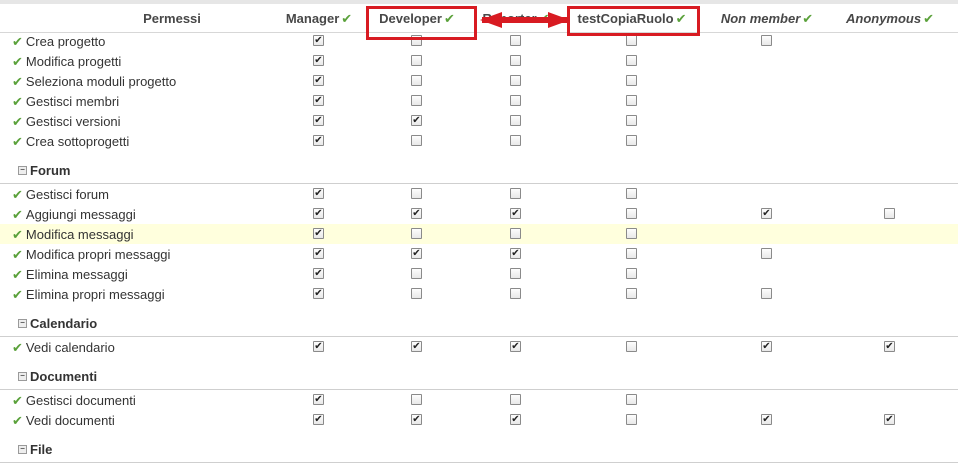 The height and width of the screenshot is (467, 958). Describe the element at coordinates (319, 19) in the screenshot. I see `role-header-manager: Manager ✔` at that location.